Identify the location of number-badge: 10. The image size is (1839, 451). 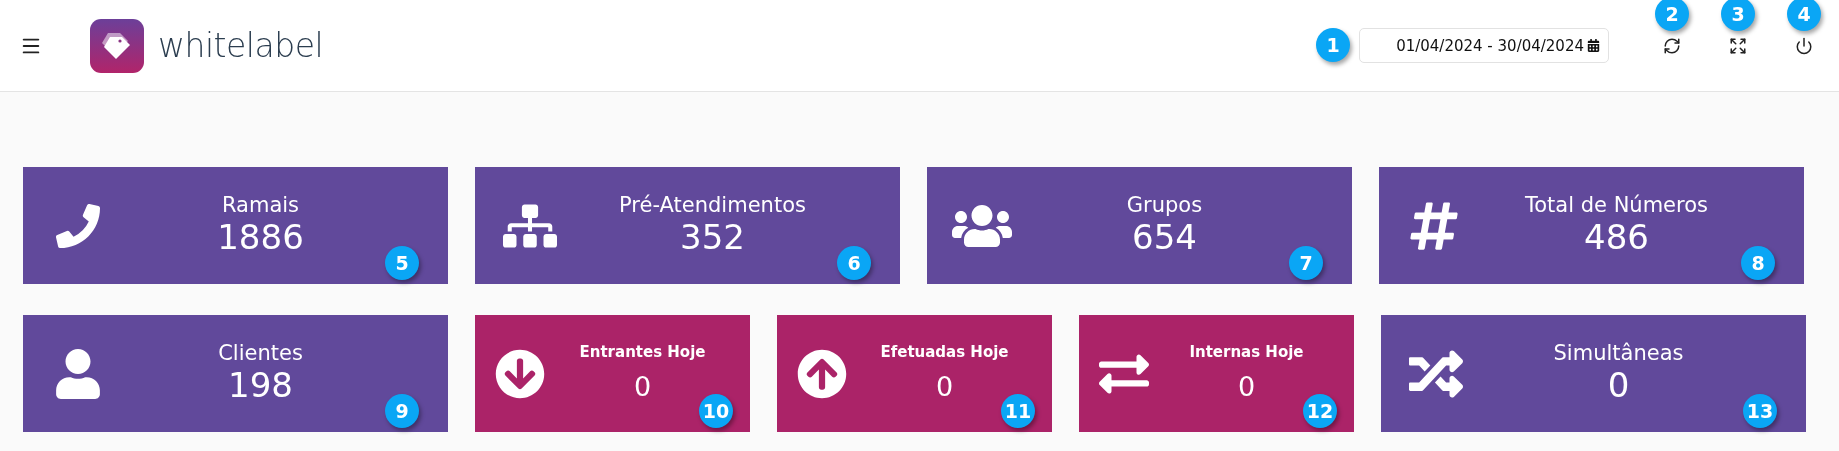
(716, 411).